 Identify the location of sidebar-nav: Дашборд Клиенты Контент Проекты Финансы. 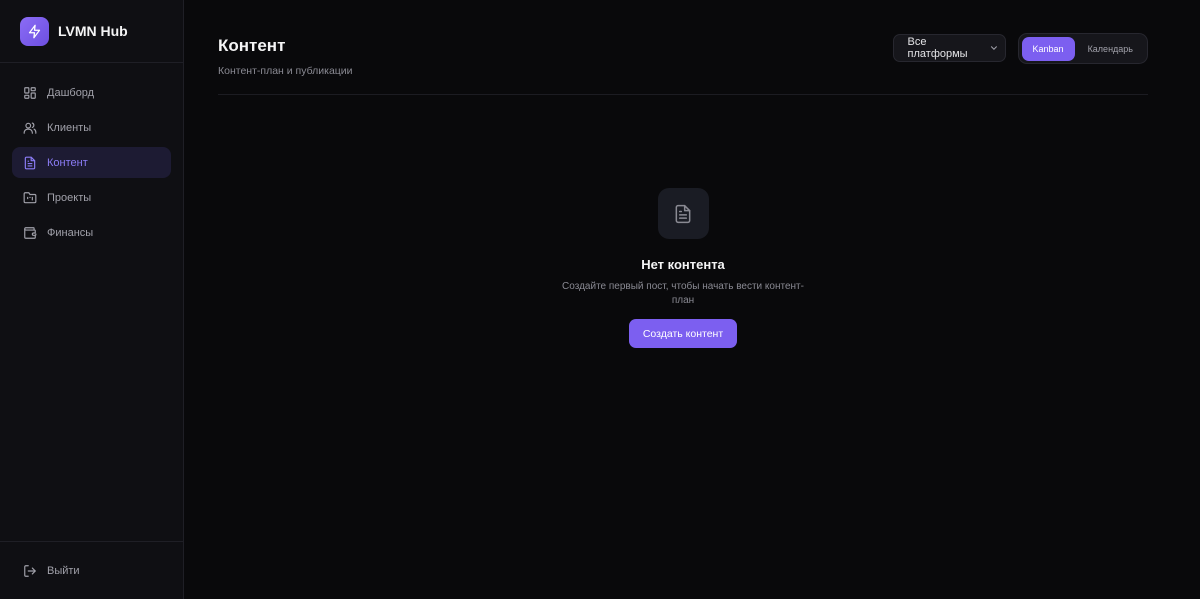
(91, 302).